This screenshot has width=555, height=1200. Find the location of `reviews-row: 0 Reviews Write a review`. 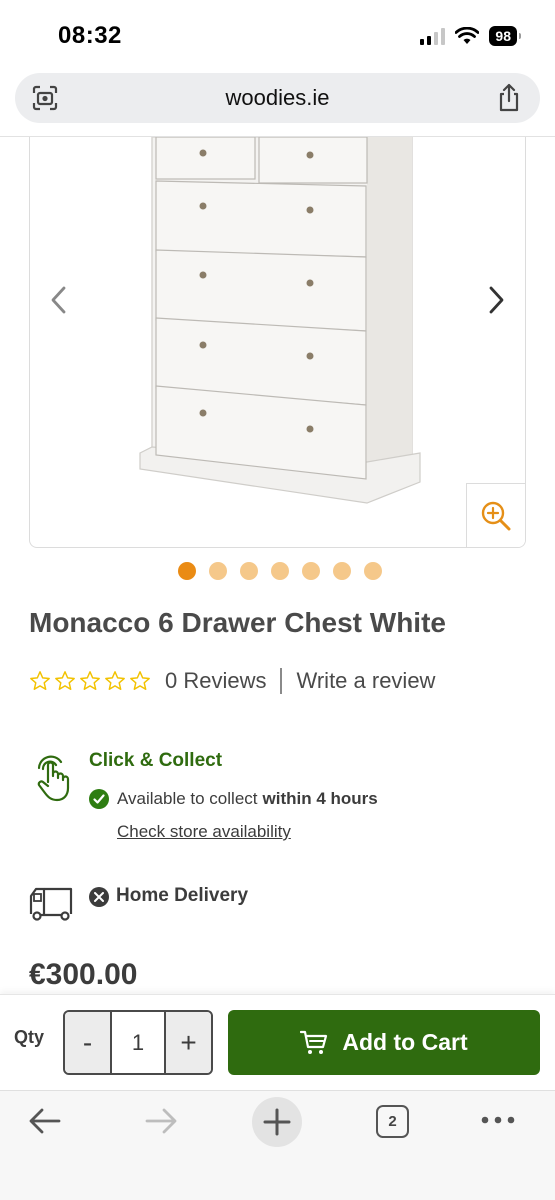

reviews-row: 0 Reviews Write a review is located at coordinates (232, 681).